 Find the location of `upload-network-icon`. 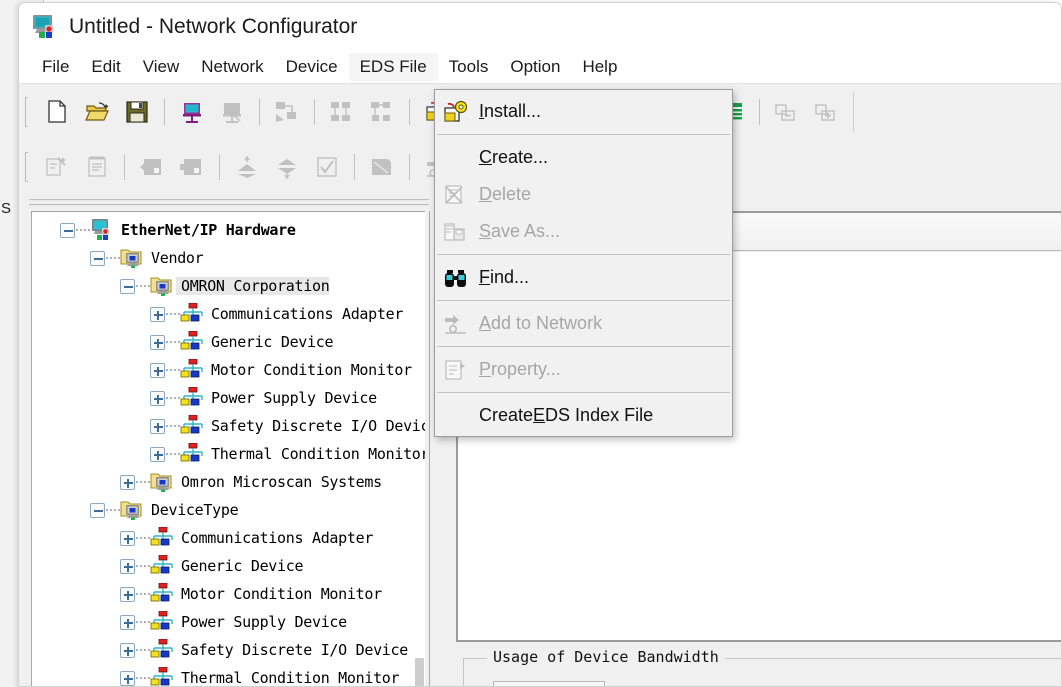

upload-network-icon is located at coordinates (287, 112).